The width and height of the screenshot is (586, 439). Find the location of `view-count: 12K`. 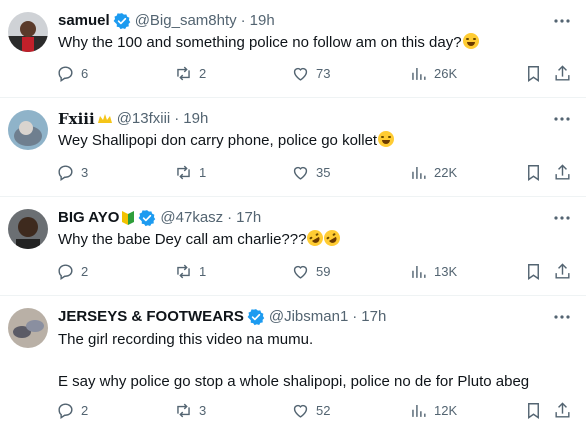

view-count: 12K is located at coordinates (446, 410).